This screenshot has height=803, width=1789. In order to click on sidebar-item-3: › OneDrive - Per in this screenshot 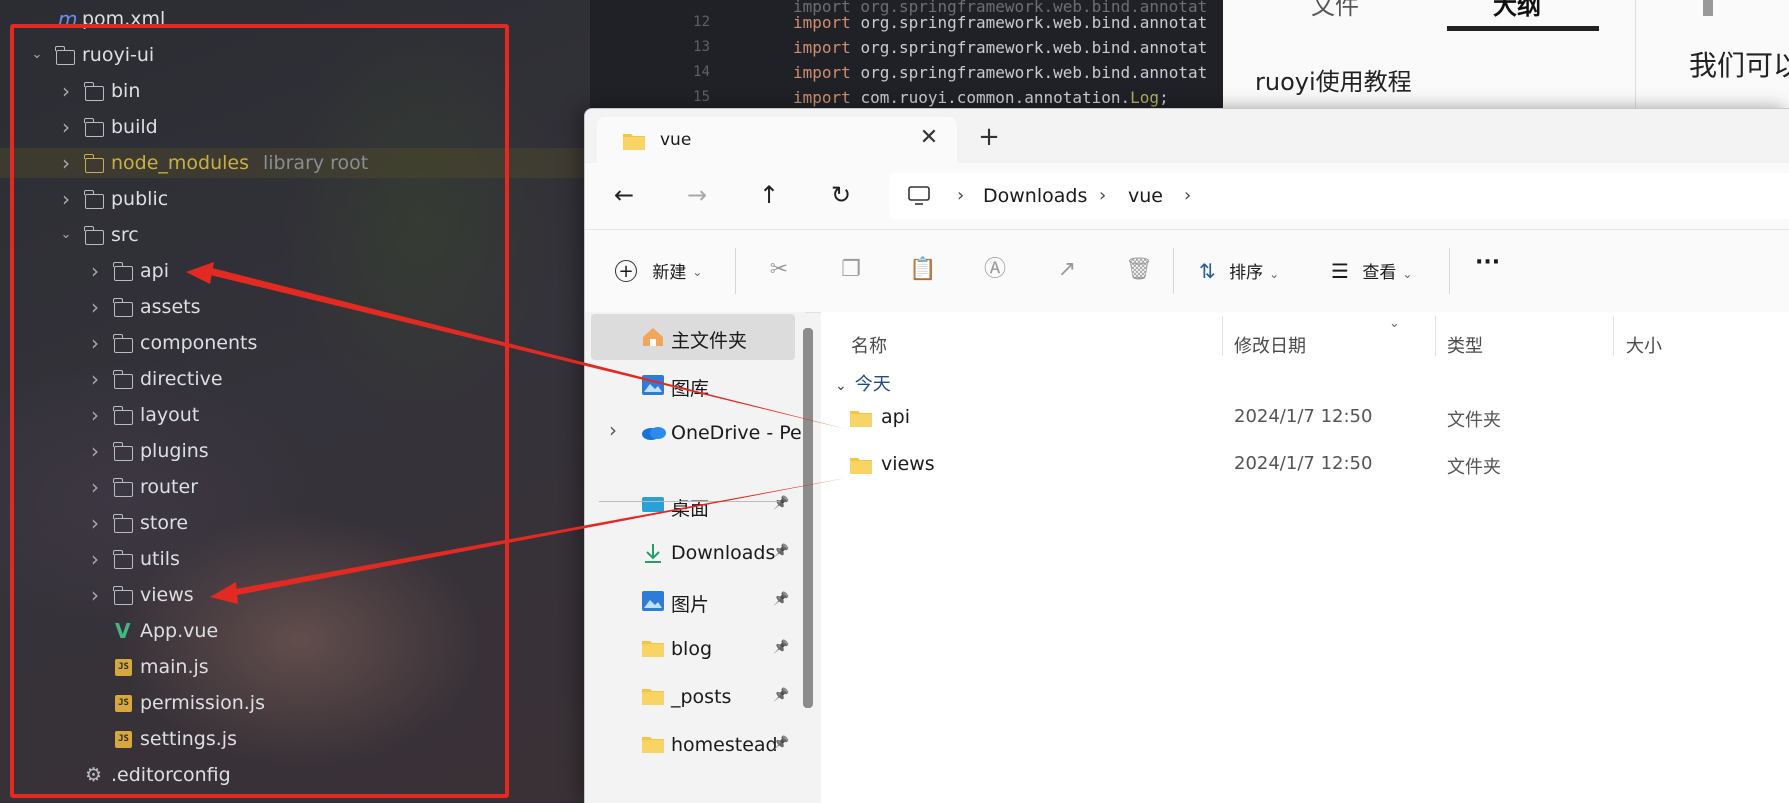, I will do `click(700, 433)`.